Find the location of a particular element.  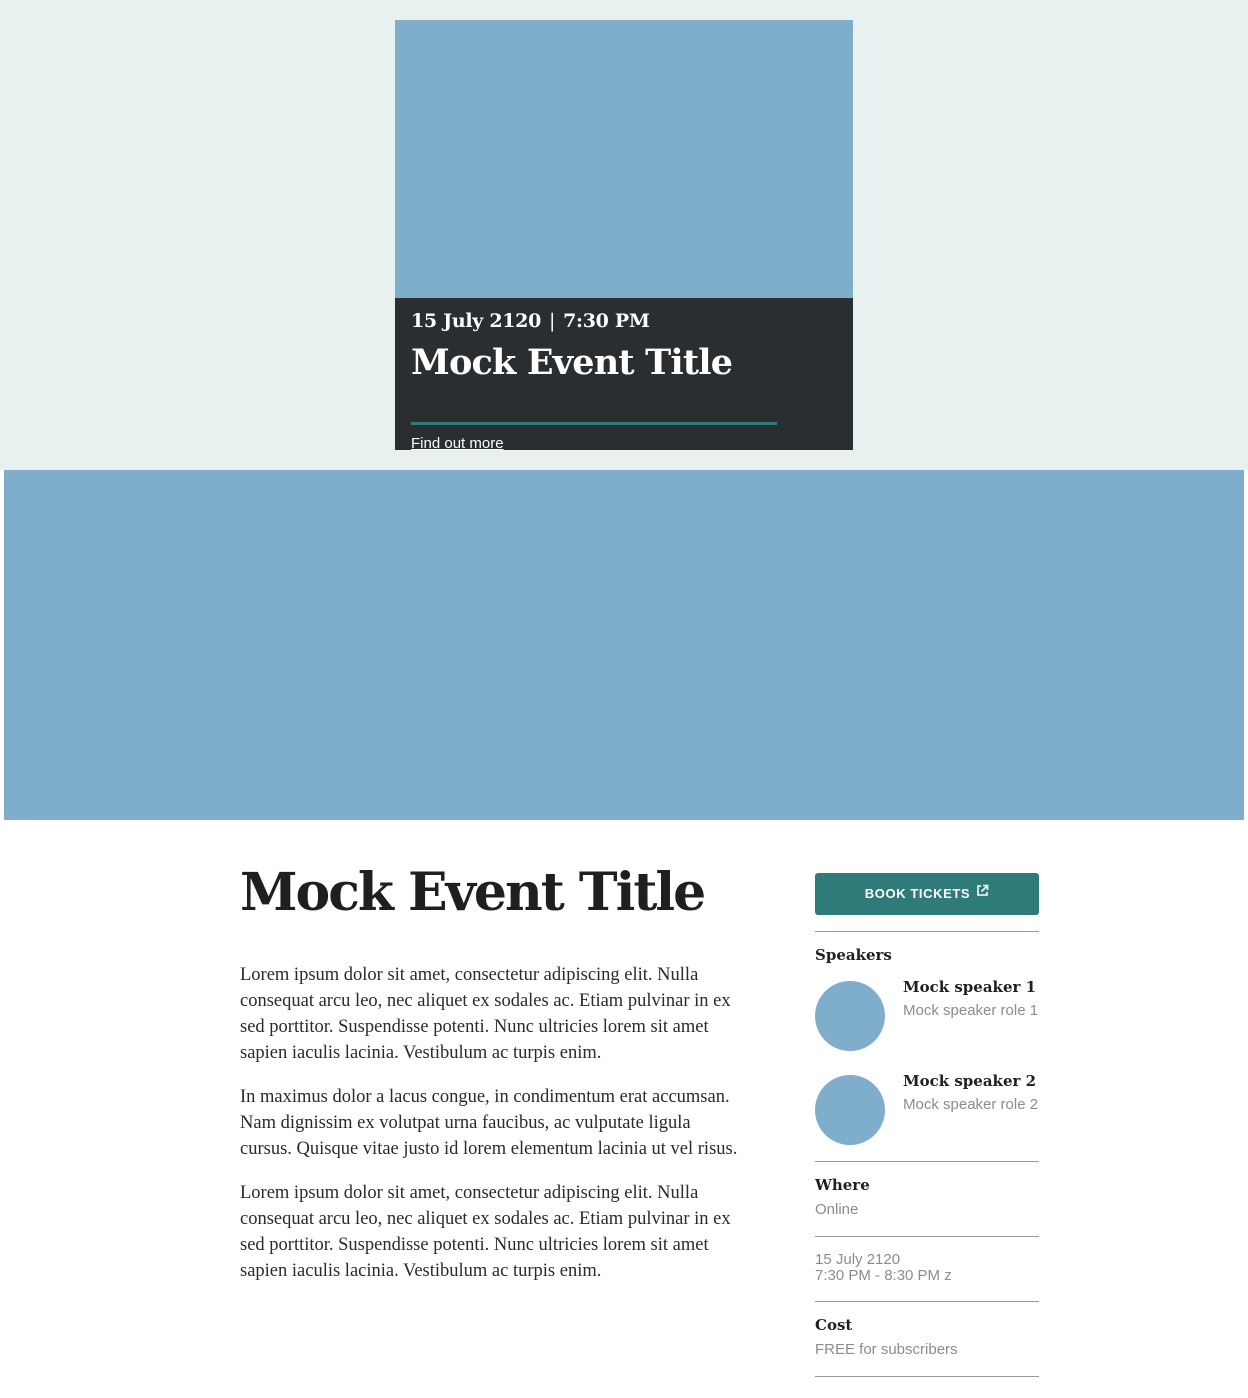

event-time-range: 7:30 PM - 8:30 PM z is located at coordinates (883, 1275).